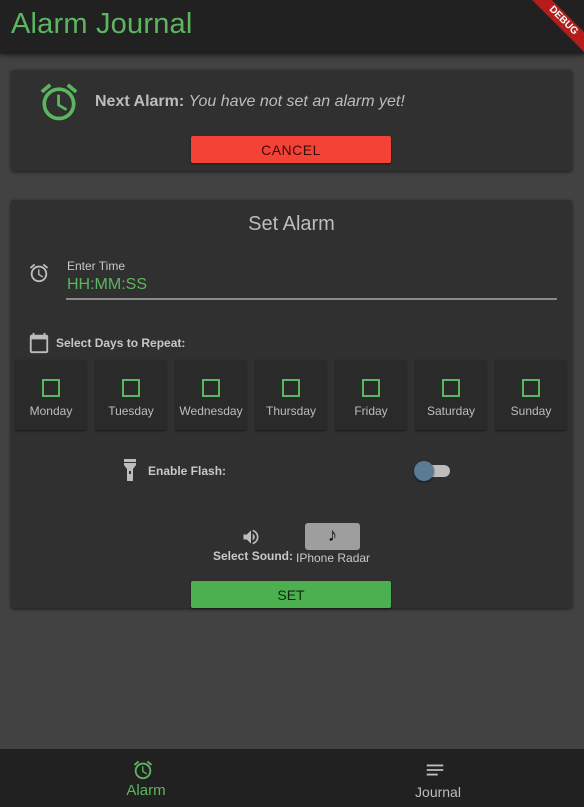 The height and width of the screenshot is (807, 584). I want to click on bottom-nav: Alarm Journal, so click(292, 778).